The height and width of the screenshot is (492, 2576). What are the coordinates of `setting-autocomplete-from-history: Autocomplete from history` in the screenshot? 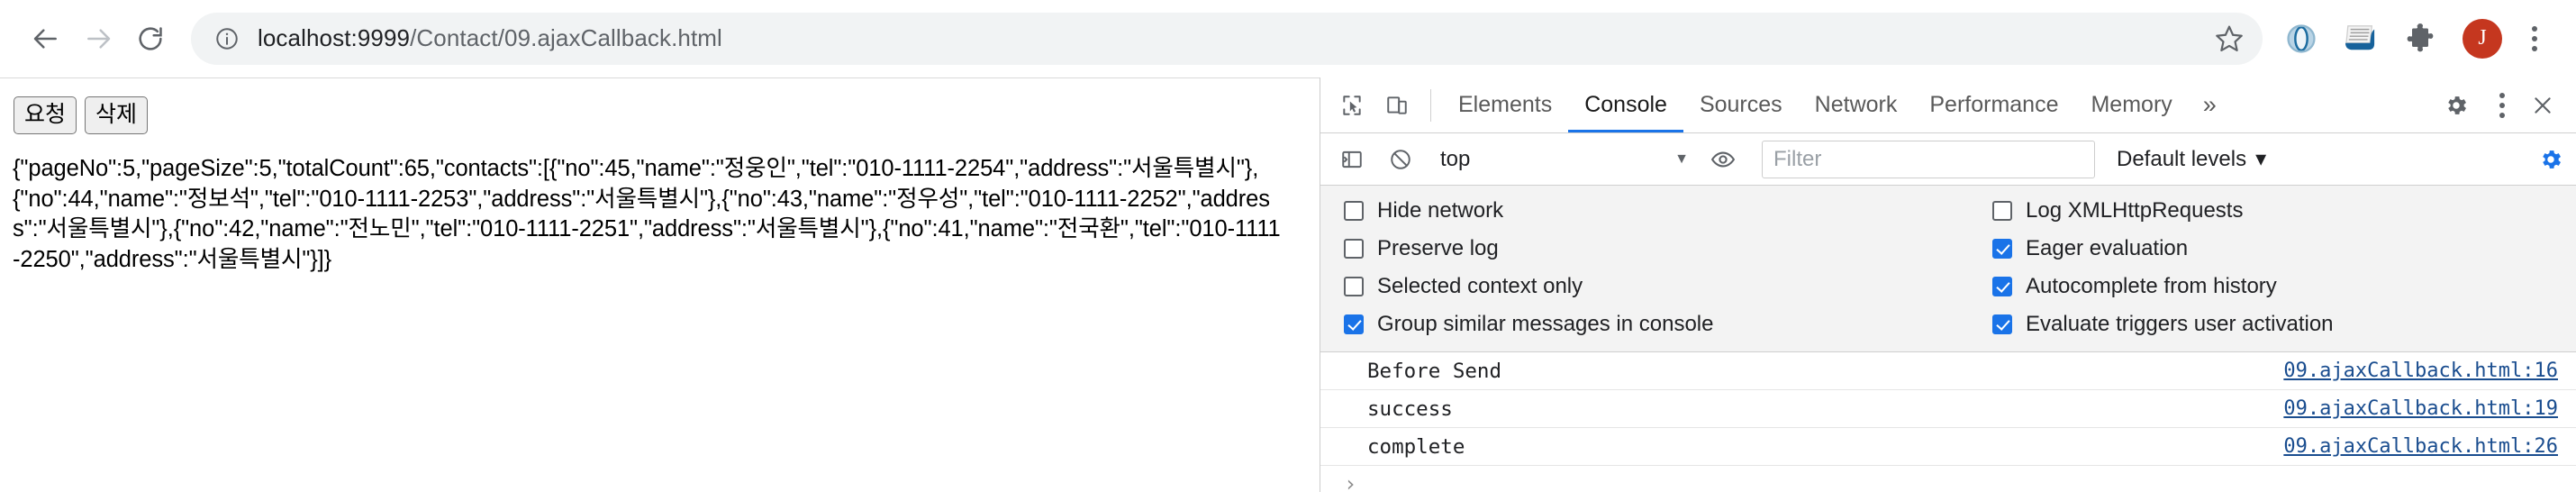 It's located at (2272, 287).